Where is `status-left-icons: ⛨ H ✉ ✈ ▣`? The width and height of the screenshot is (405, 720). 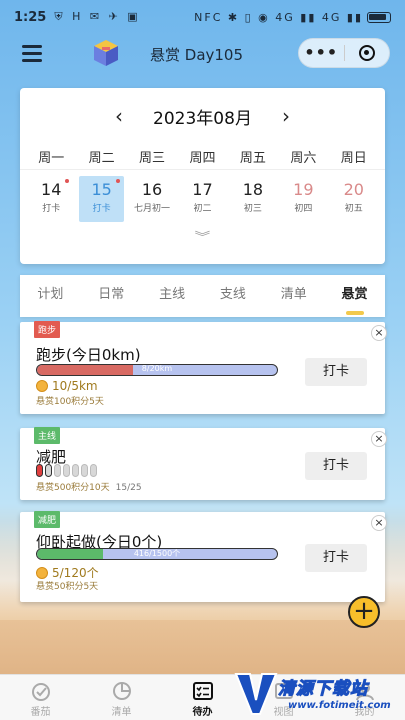 status-left-icons: ⛨ H ✉ ✈ ▣ is located at coordinates (97, 16).